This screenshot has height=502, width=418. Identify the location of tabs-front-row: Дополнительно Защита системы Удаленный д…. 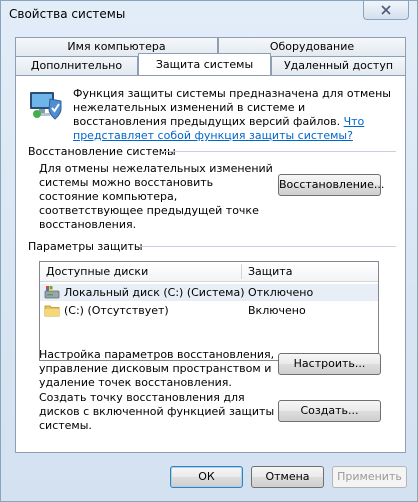
(210, 64).